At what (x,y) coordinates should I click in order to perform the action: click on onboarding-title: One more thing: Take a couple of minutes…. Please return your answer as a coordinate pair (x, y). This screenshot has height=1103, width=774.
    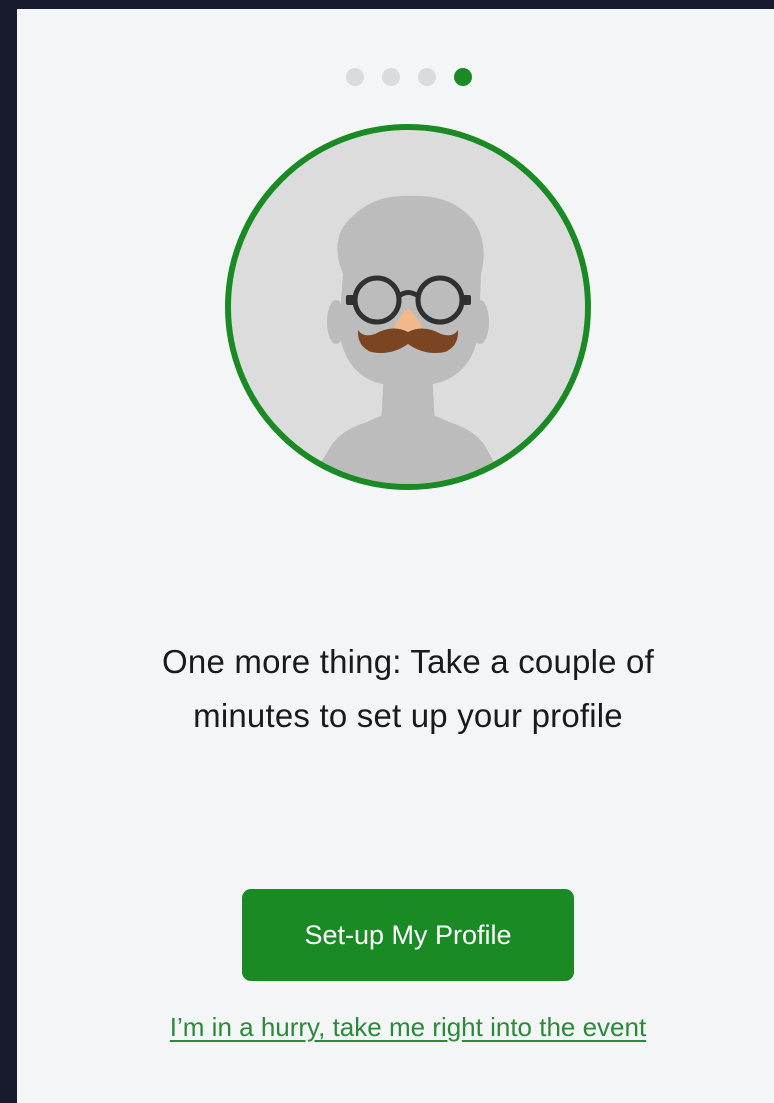
    Looking at the image, I should click on (408, 688).